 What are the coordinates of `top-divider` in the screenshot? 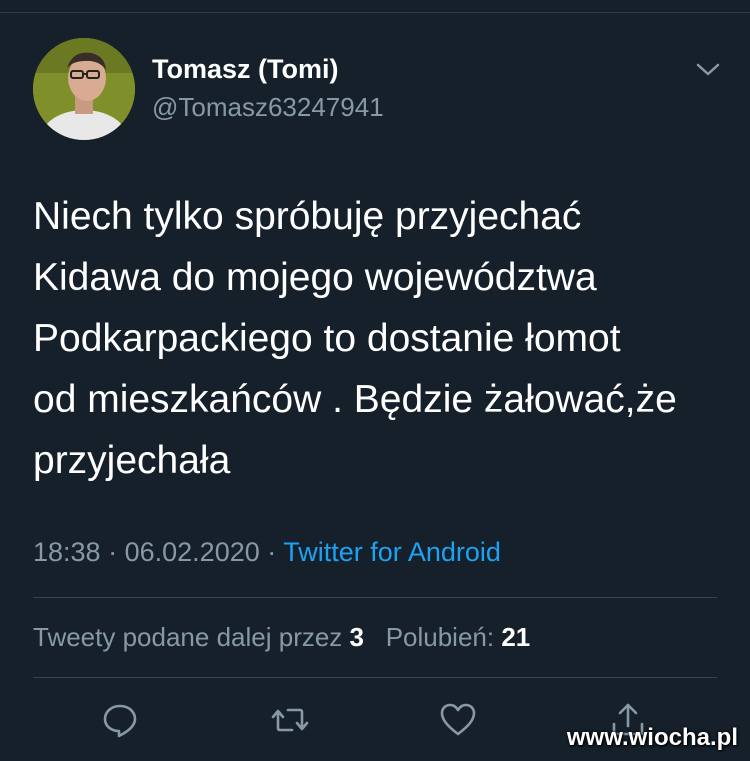 It's located at (375, 12).